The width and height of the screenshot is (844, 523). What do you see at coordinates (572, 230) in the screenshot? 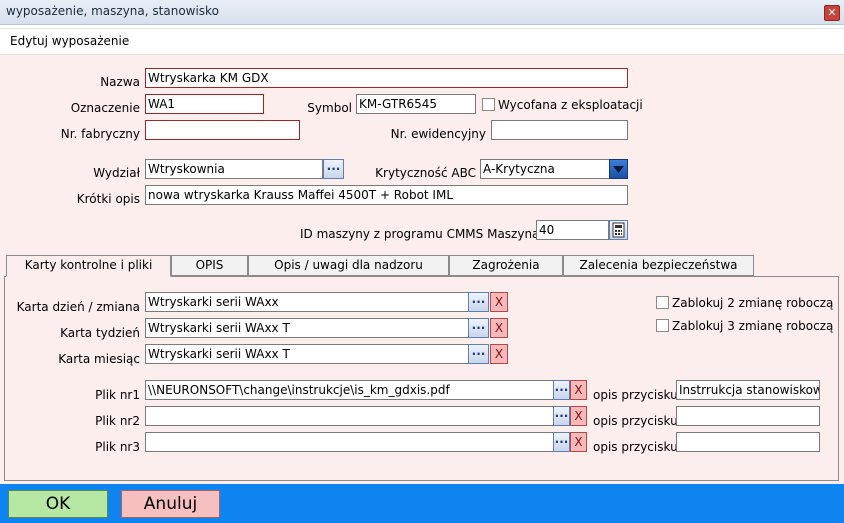
I see `id-maszyny-input: 40` at bounding box center [572, 230].